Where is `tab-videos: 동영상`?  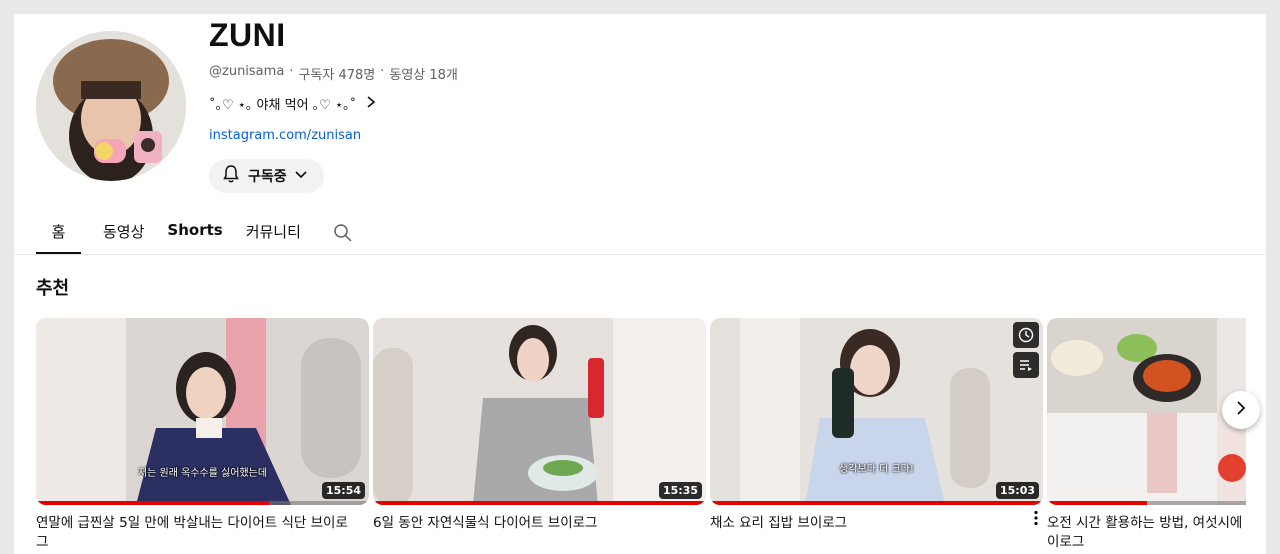 tab-videos: 동영상 is located at coordinates (123, 233).